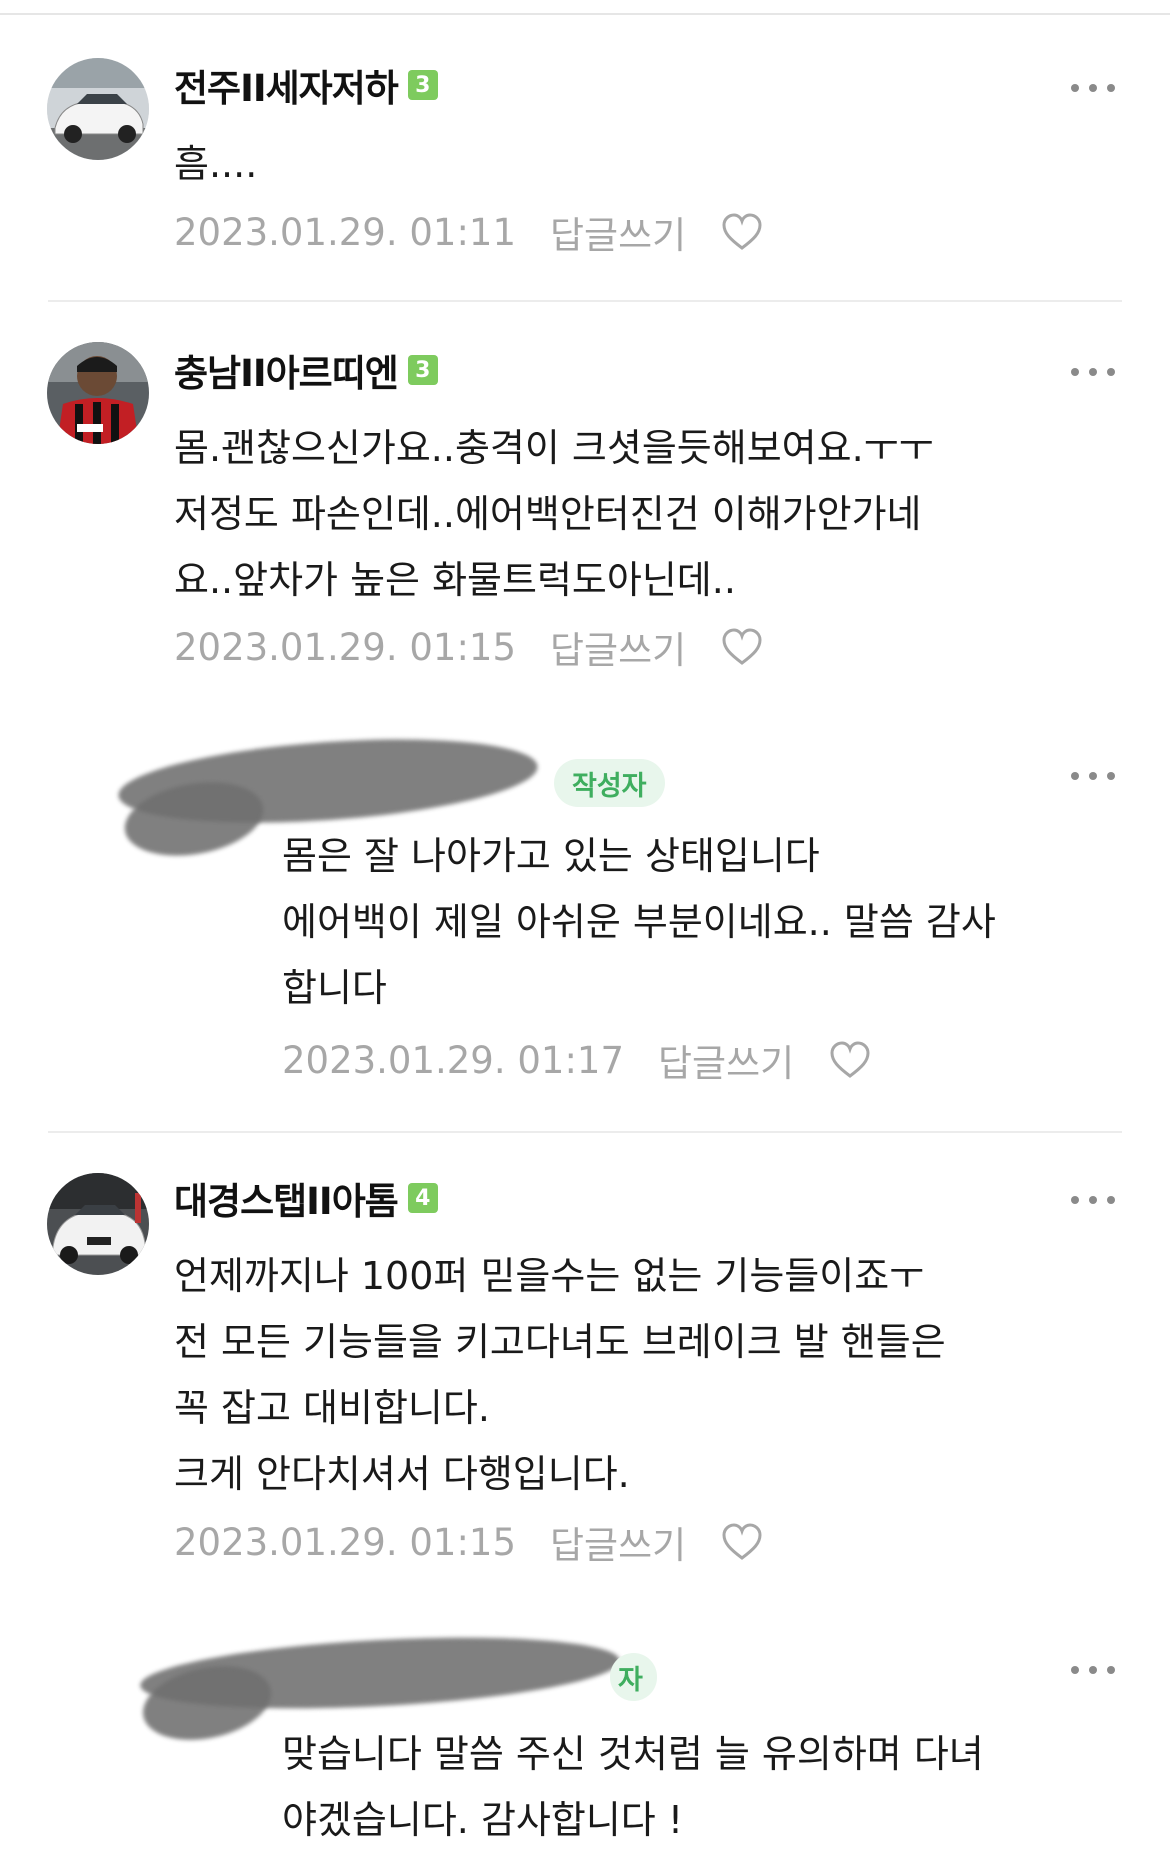 This screenshot has height=1861, width=1170. What do you see at coordinates (402, 1474) in the screenshot?
I see `comment-text-line: 크게 안다치셔서 다행입니다.` at bounding box center [402, 1474].